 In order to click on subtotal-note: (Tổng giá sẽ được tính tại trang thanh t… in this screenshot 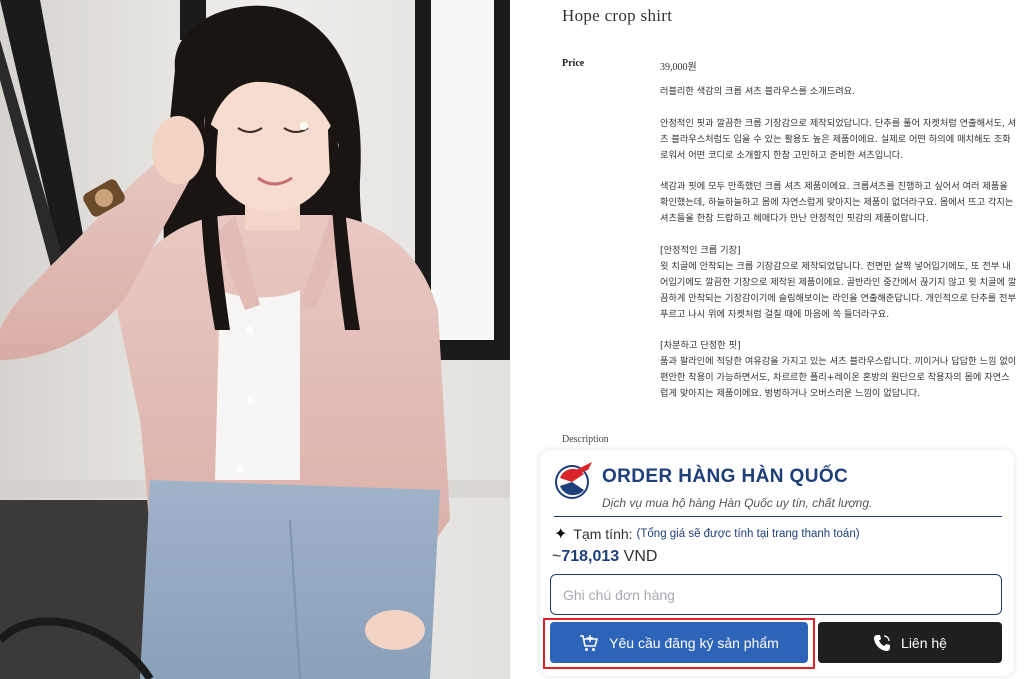, I will do `click(748, 534)`.